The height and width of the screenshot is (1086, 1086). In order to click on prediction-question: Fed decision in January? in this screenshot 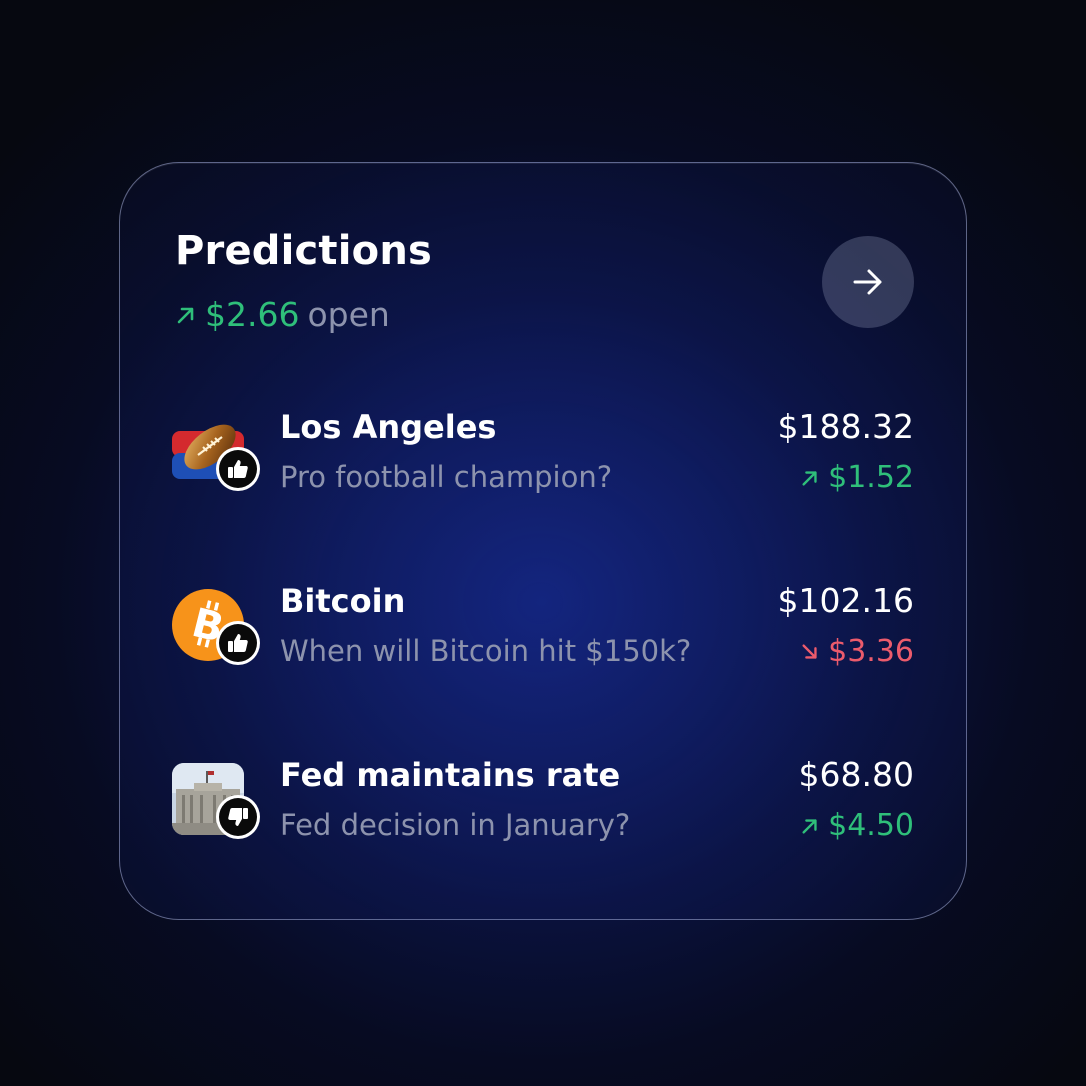, I will do `click(455, 825)`.